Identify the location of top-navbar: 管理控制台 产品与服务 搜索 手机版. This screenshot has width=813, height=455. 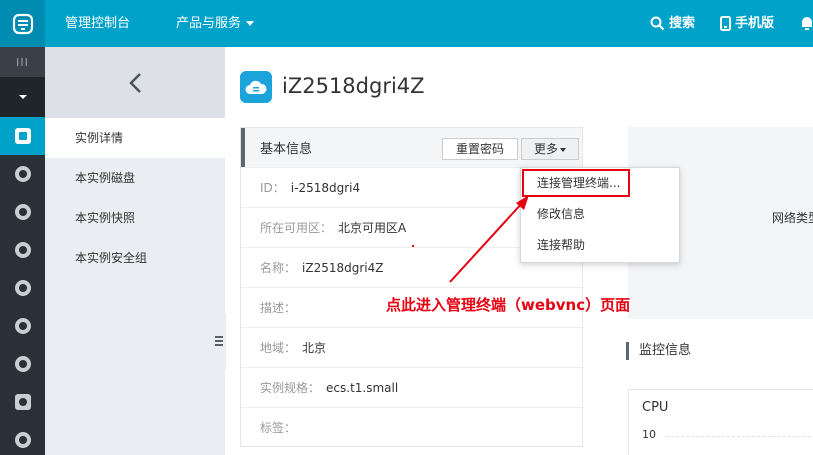
(406, 23).